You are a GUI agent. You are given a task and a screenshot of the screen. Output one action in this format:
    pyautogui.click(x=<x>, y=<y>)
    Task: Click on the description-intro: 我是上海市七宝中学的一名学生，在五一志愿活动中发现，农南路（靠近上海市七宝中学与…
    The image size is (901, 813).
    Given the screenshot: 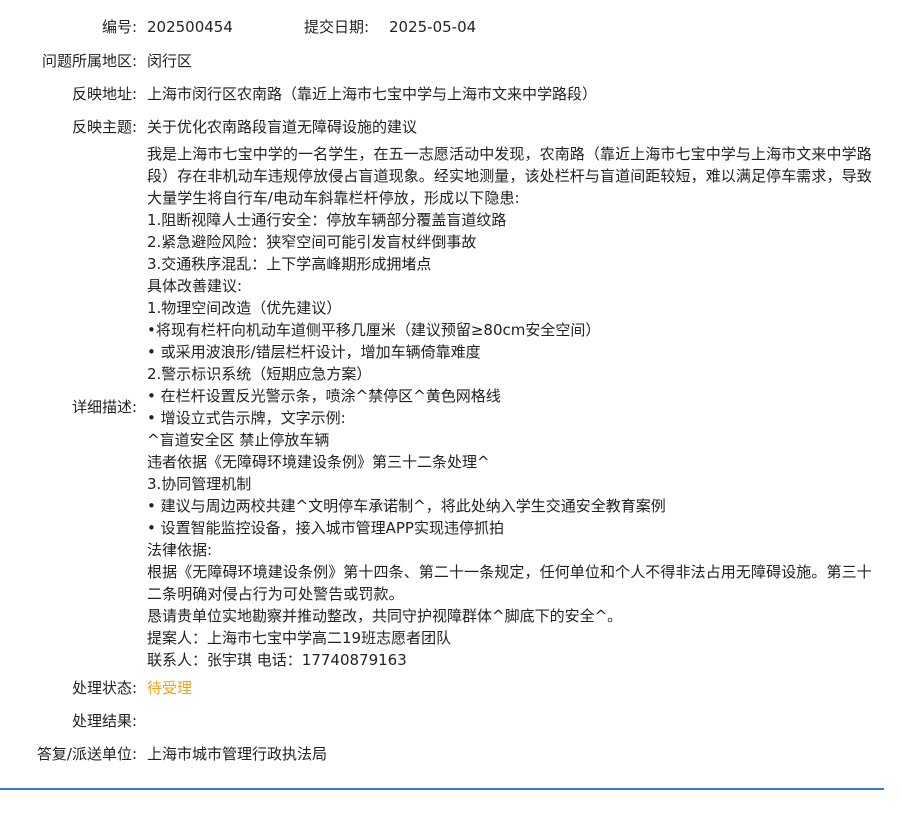 What is the action you would take?
    pyautogui.click(x=509, y=176)
    